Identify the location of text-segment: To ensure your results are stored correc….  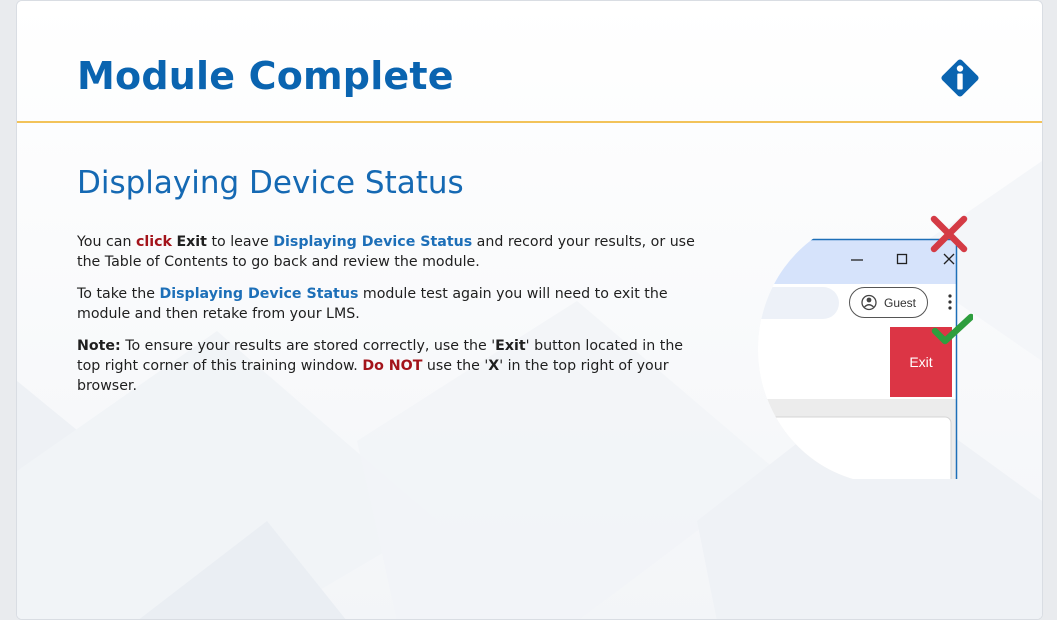
(308, 346).